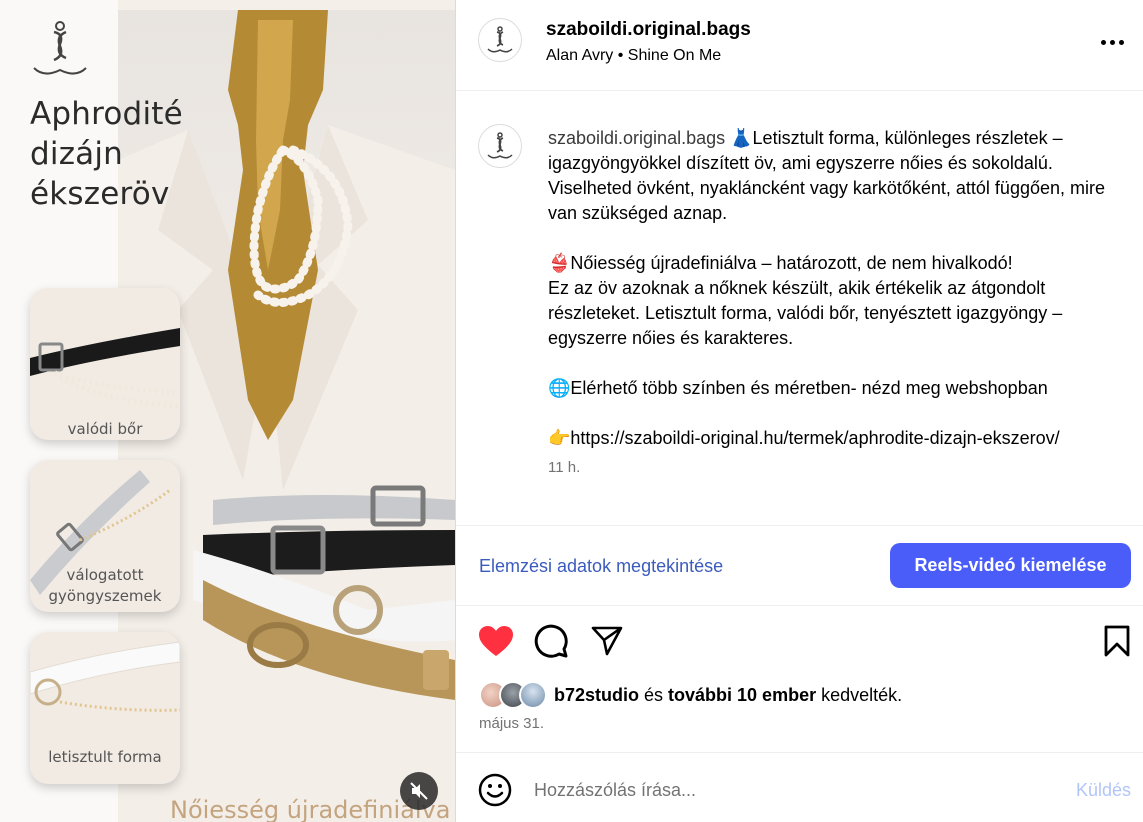  What do you see at coordinates (1103, 790) in the screenshot?
I see `send-comment-button: Küldés` at bounding box center [1103, 790].